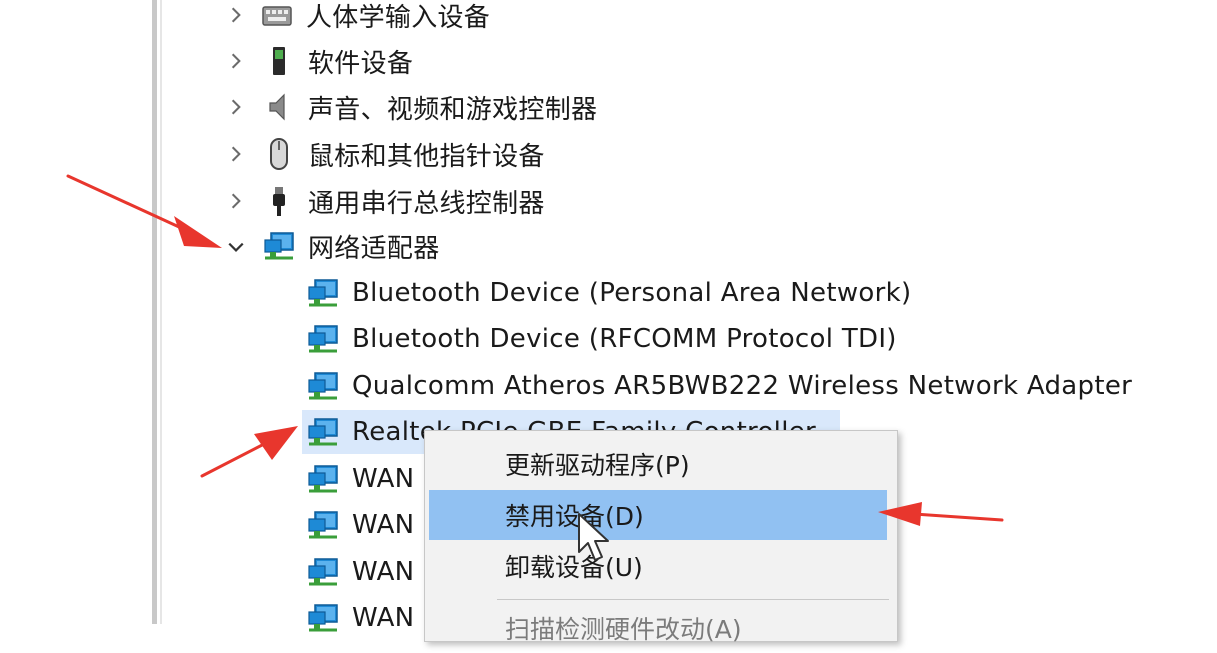 Image resolution: width=1217 pixels, height=653 pixels. I want to click on tree-item-network-child: Bluetooth Device (RFCOMM Protocol TDI), so click(601, 339).